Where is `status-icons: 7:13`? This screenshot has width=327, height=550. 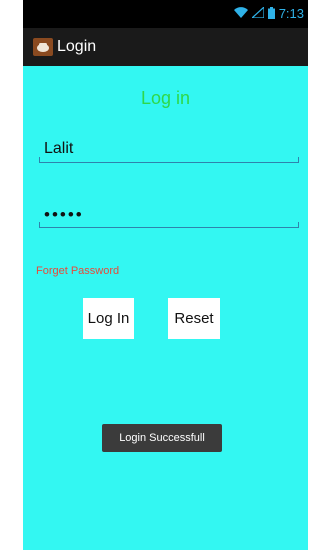
status-icons: 7:13 is located at coordinates (268, 13).